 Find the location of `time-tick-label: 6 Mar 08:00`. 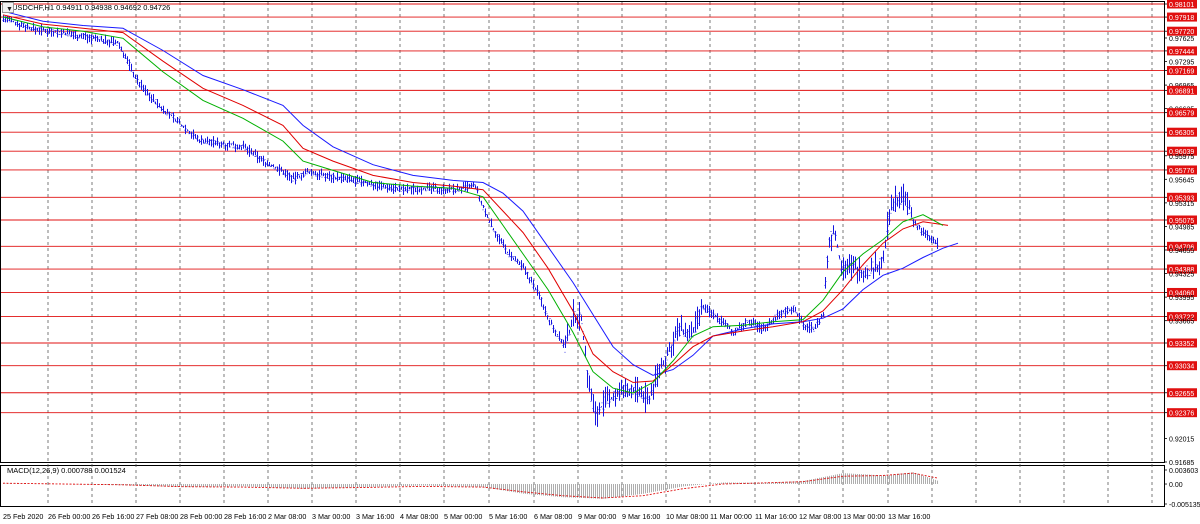

time-tick-label: 6 Mar 08:00 is located at coordinates (553, 516).